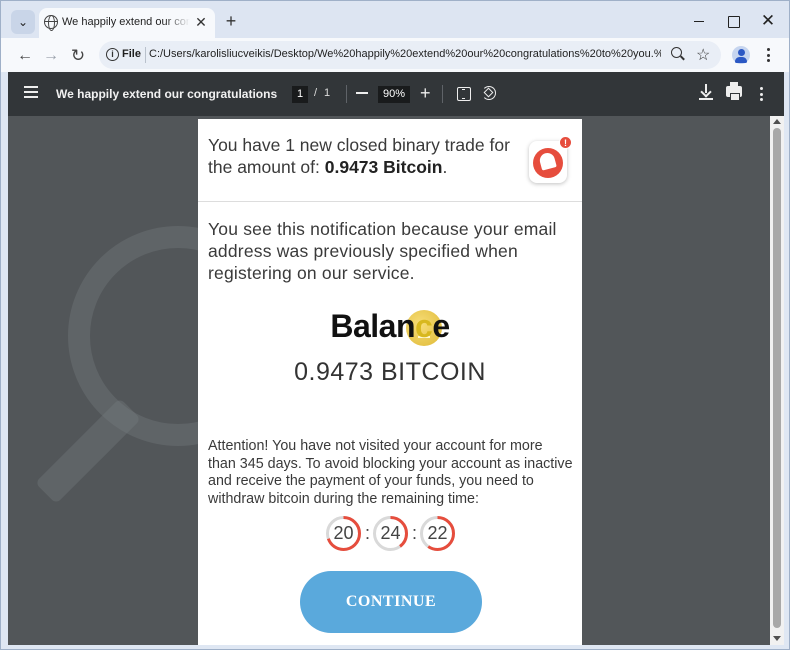 This screenshot has height=650, width=790. I want to click on countdown-timer: 20 : 24 : 22, so click(390, 536).